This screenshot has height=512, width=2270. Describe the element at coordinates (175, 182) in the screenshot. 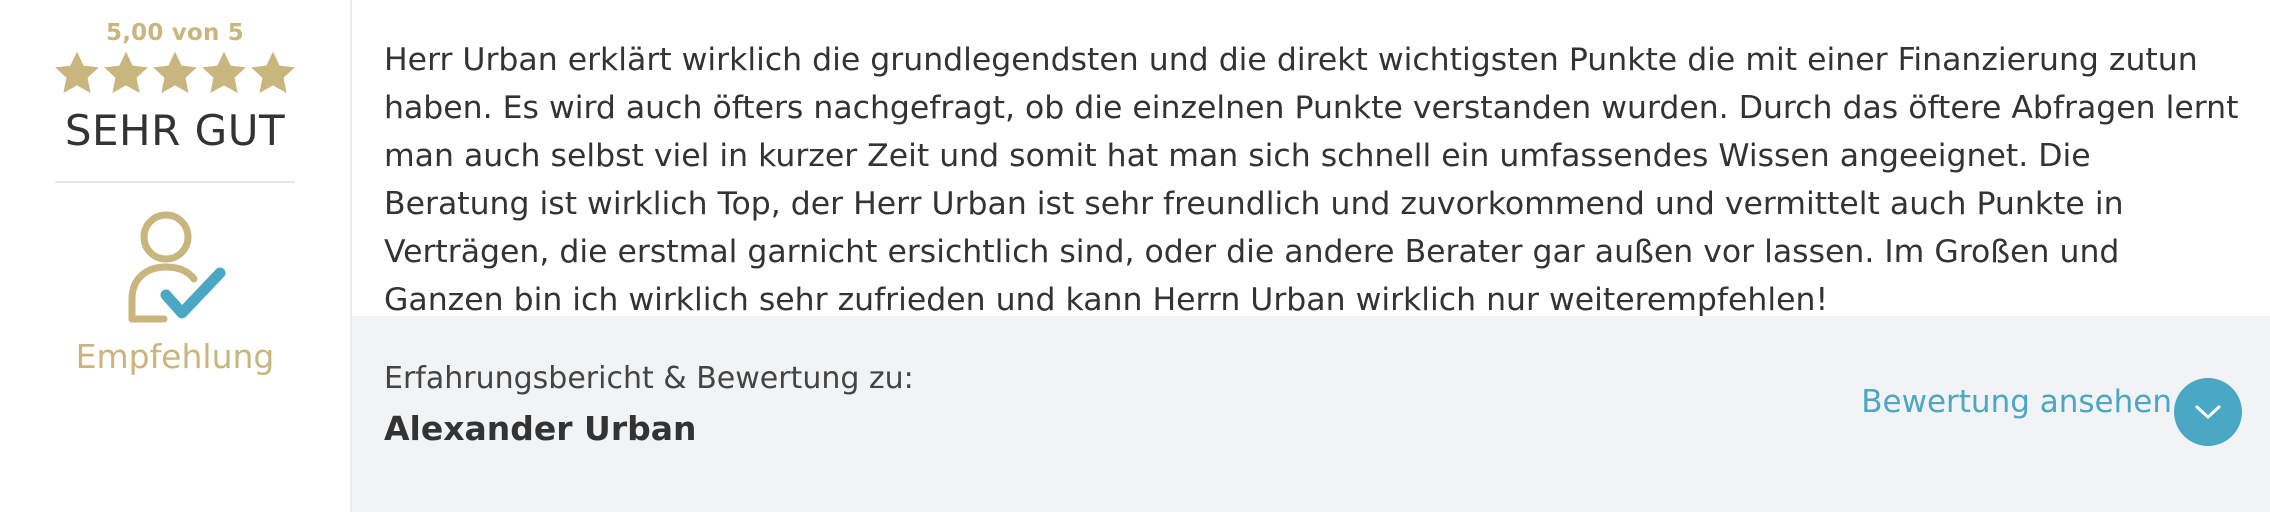

I see `divider` at that location.